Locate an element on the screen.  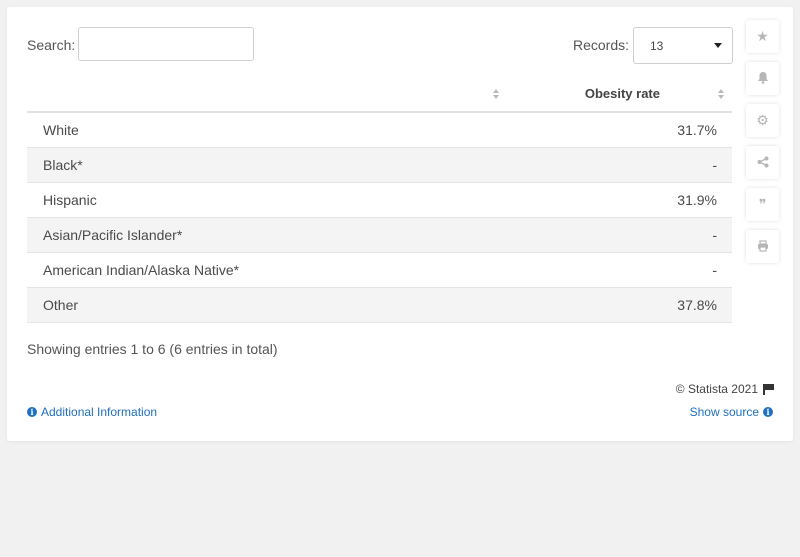
table-row: Black* - is located at coordinates (379, 165).